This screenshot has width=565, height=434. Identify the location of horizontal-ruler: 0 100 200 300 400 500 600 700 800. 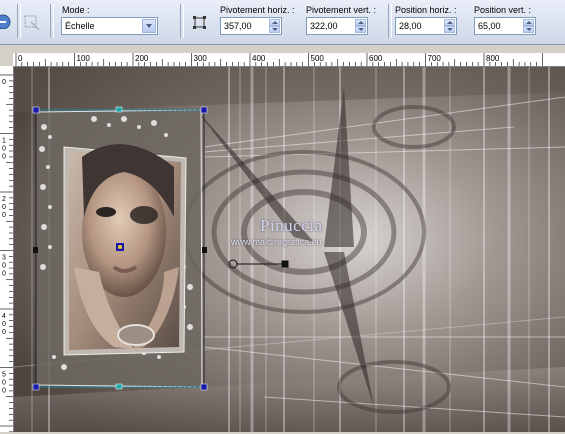
(289, 60).